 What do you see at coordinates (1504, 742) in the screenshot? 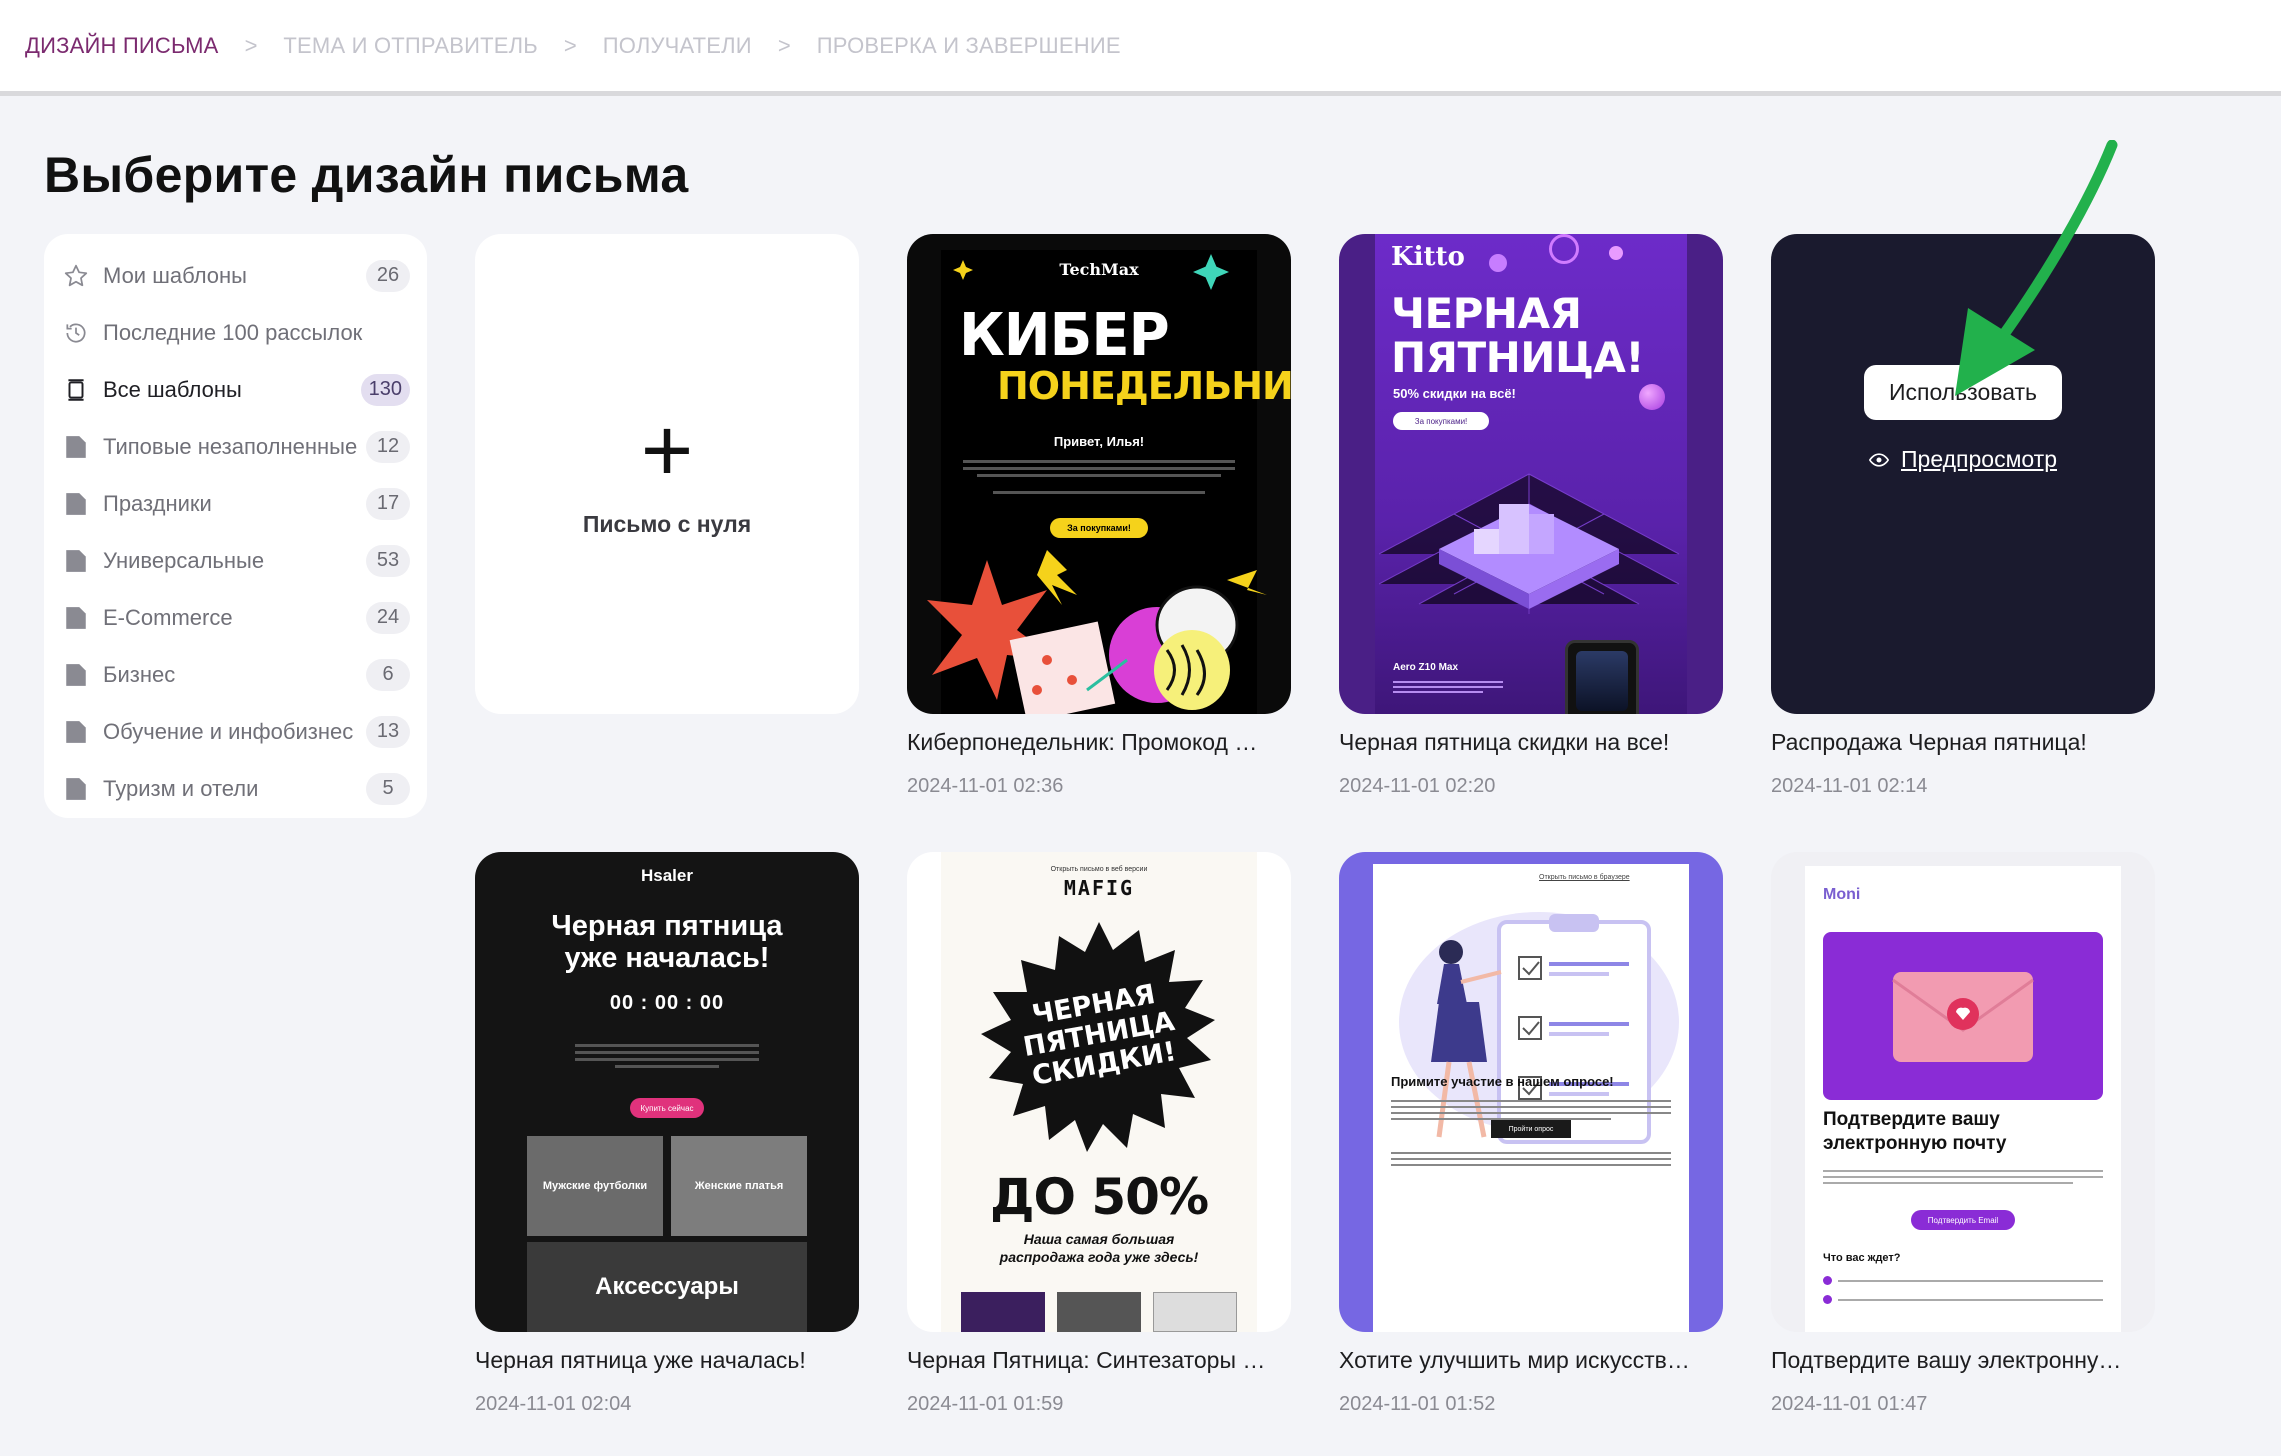
I see `template-title: Черная пятница скидки на все!` at bounding box center [1504, 742].